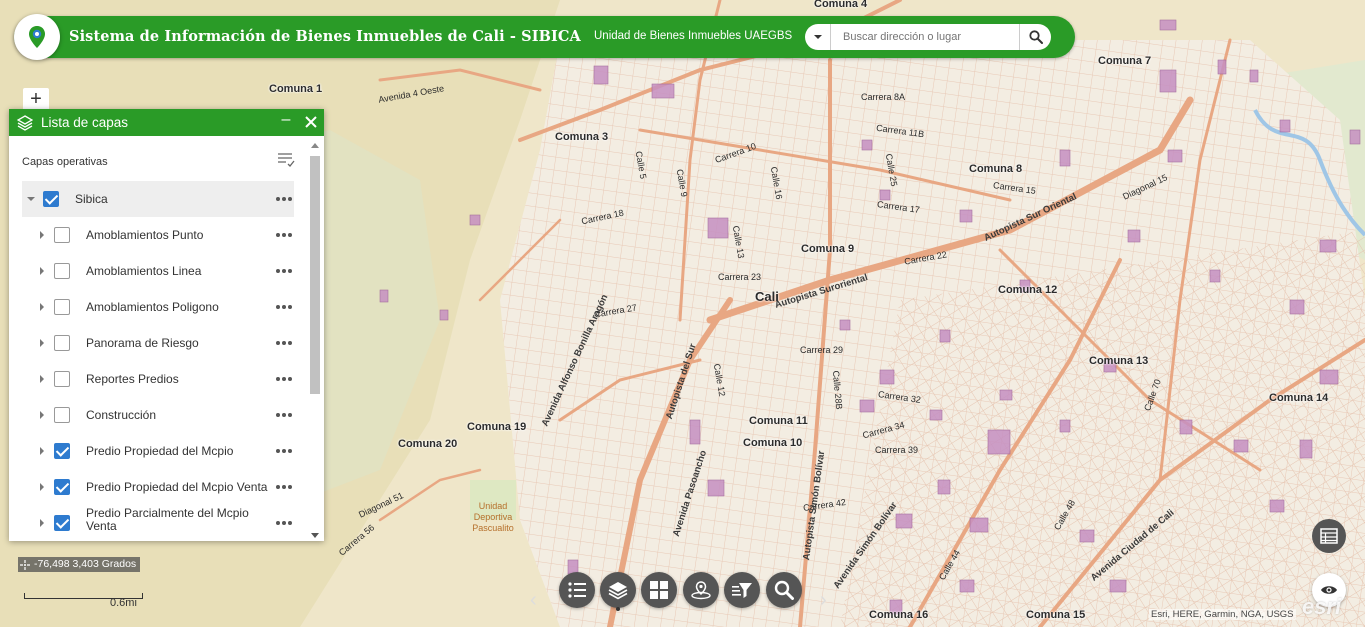  I want to click on layer-item: Predio Parcialmente del Mcpio Venta, so click(158, 523).